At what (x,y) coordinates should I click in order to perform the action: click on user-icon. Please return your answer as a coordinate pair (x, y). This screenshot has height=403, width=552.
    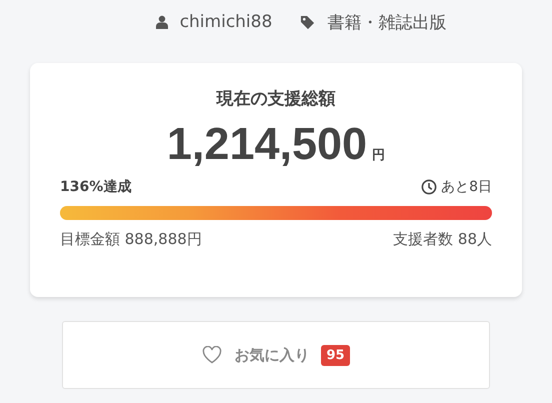
    Looking at the image, I should click on (162, 22).